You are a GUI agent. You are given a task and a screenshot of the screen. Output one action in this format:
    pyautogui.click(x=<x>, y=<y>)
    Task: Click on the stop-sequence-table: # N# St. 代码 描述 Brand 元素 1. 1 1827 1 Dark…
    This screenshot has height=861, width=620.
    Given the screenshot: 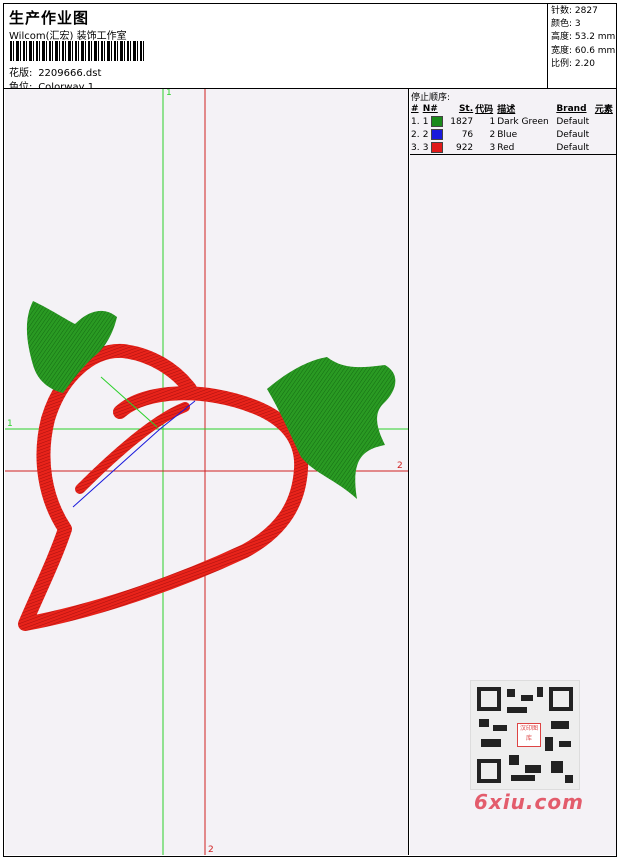 What is the action you would take?
    pyautogui.click(x=513, y=128)
    